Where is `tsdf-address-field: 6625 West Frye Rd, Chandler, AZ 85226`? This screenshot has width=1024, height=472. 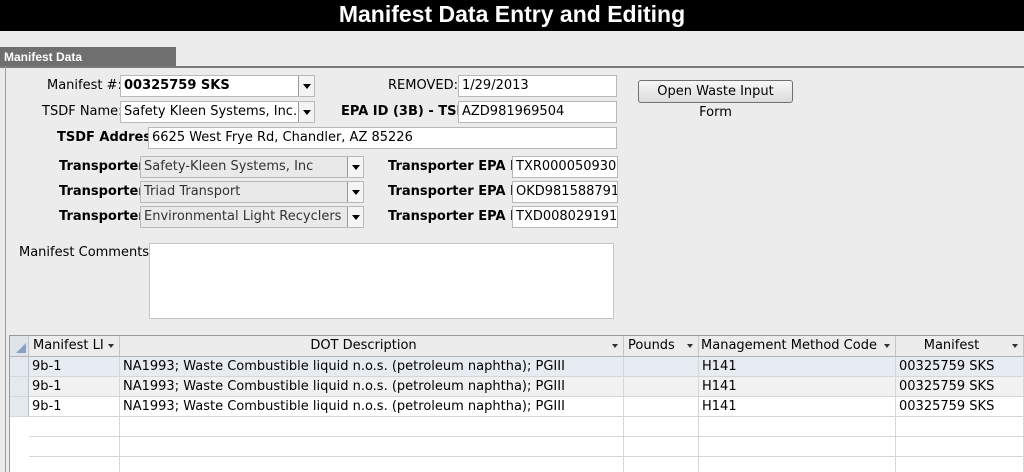 tsdf-address-field: 6625 West Frye Rd, Chandler, AZ 85226 is located at coordinates (382, 138).